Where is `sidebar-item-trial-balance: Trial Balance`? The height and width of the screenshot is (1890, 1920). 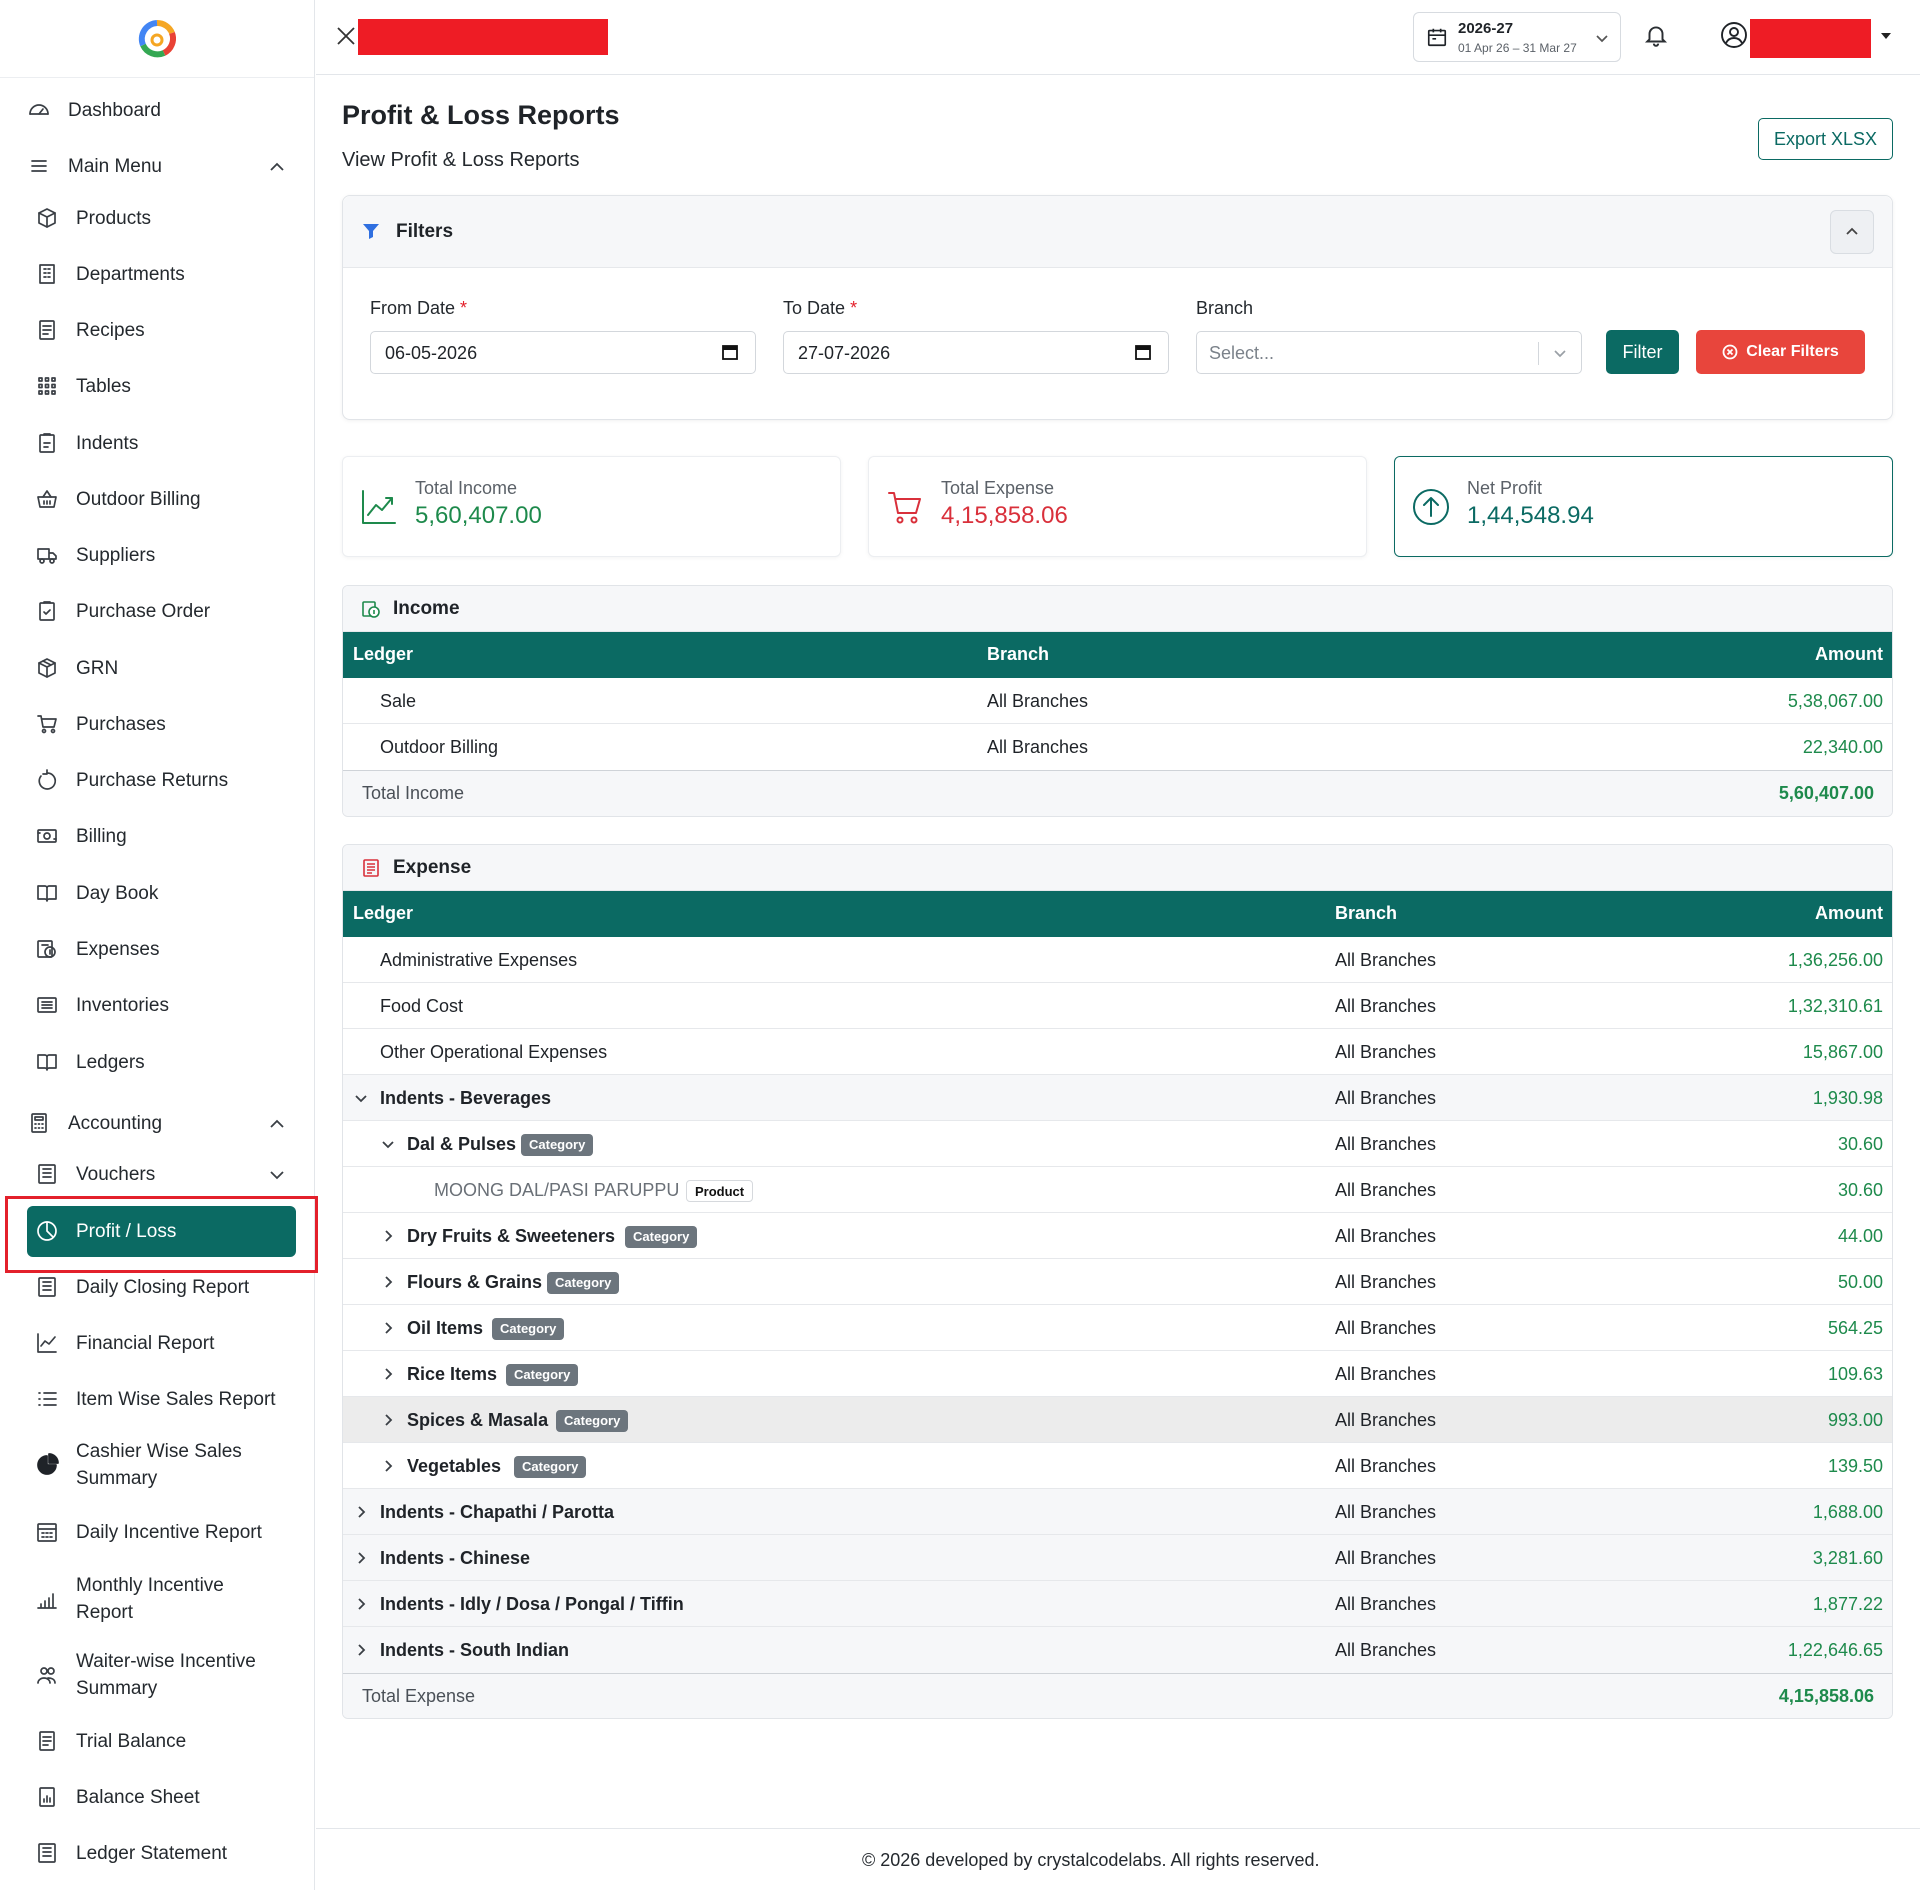 sidebar-item-trial-balance: Trial Balance is located at coordinates (157, 1741).